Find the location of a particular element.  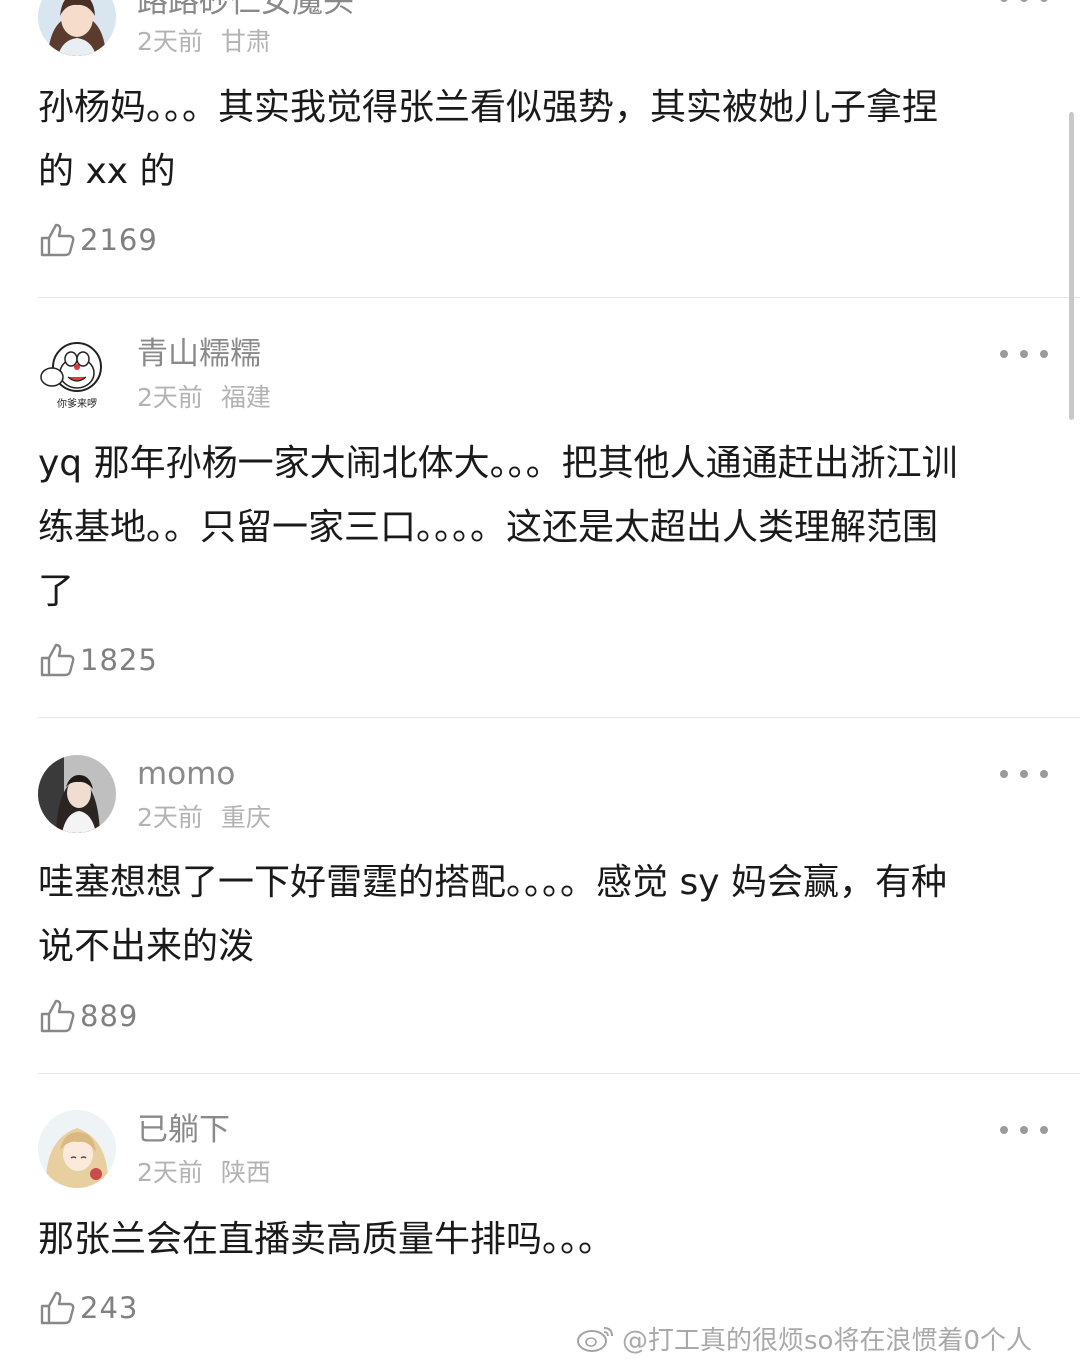

like-count: 2169 is located at coordinates (119, 240).